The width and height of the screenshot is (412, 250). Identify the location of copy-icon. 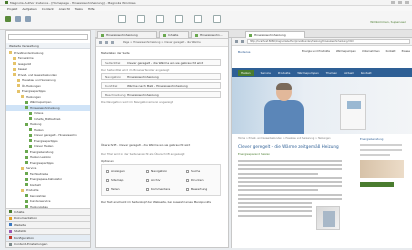
(141, 19).